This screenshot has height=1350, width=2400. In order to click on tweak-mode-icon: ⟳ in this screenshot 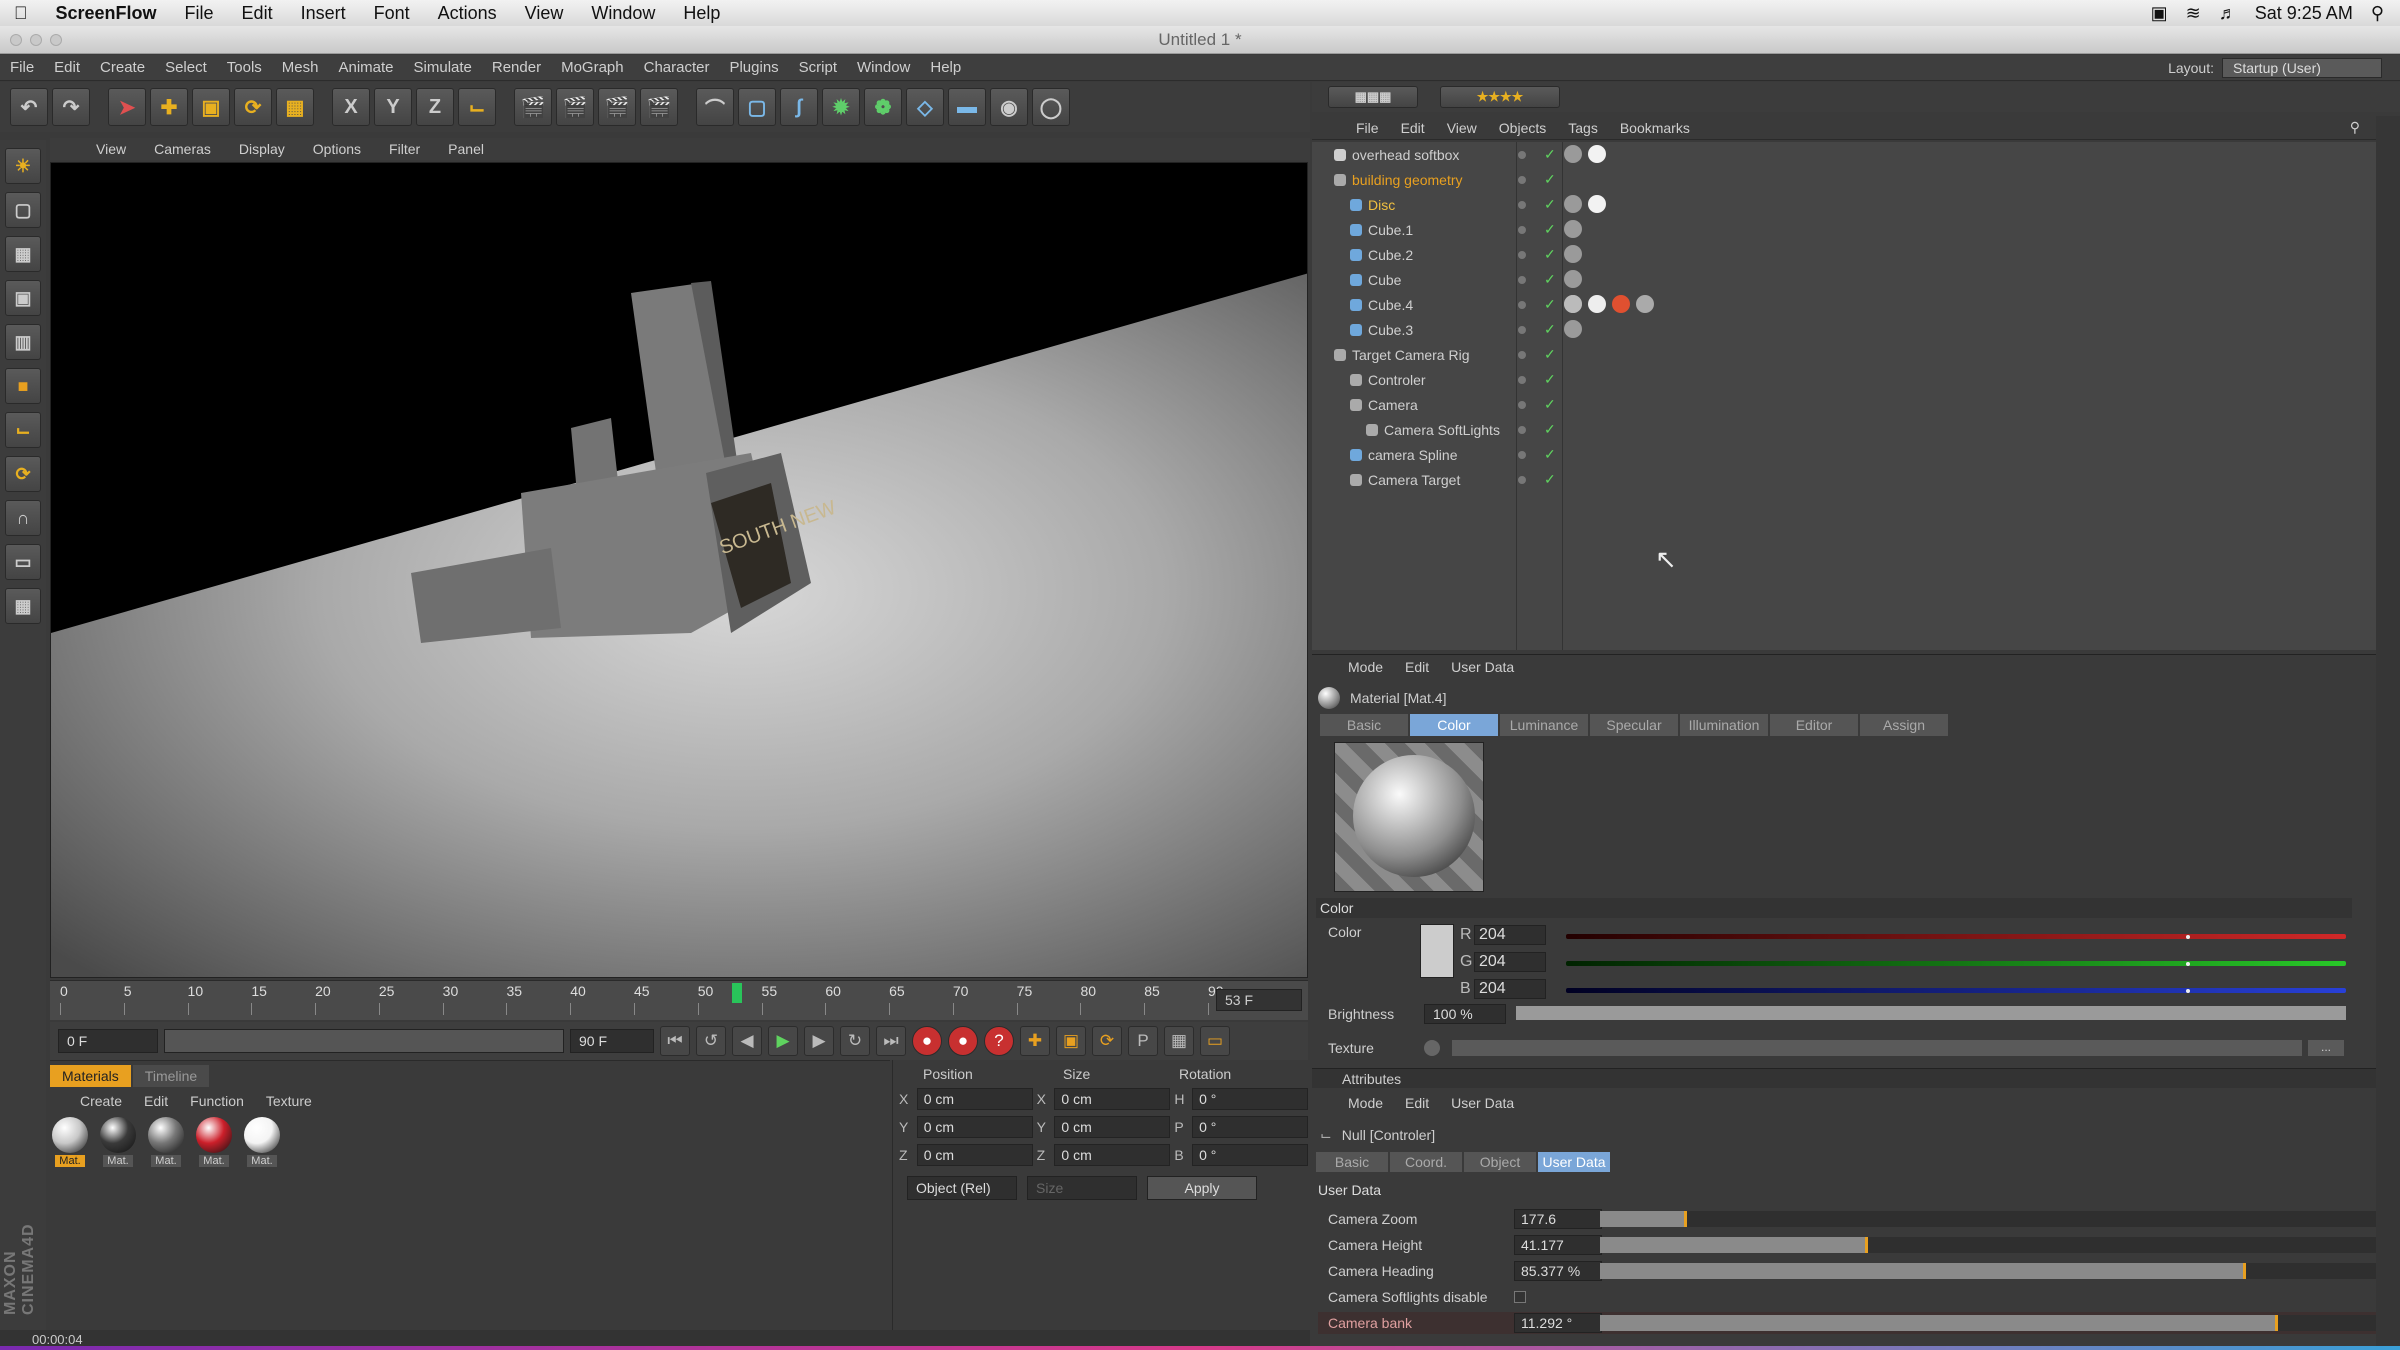, I will do `click(23, 474)`.